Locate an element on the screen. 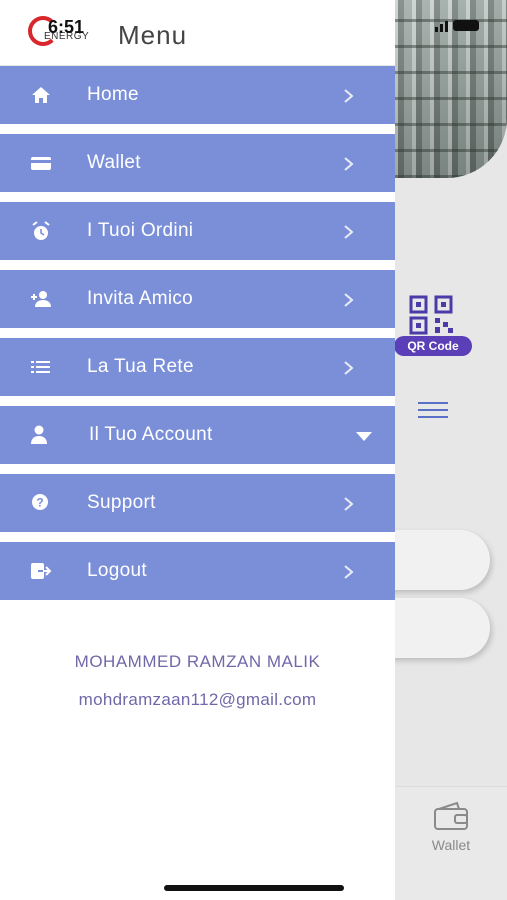 This screenshot has height=900, width=507. menu-item-label: Il Tuo Account is located at coordinates (151, 434).